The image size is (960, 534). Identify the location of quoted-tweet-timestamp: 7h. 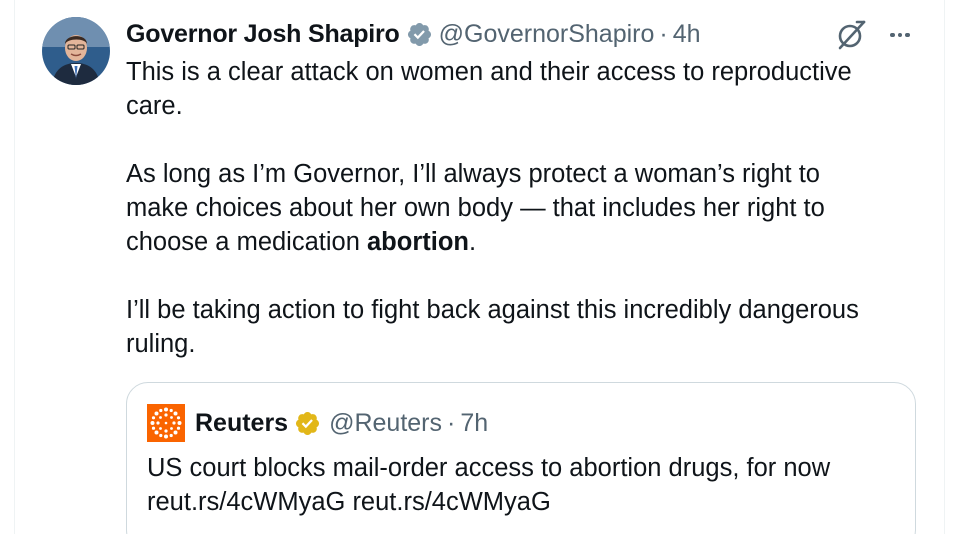
(474, 423).